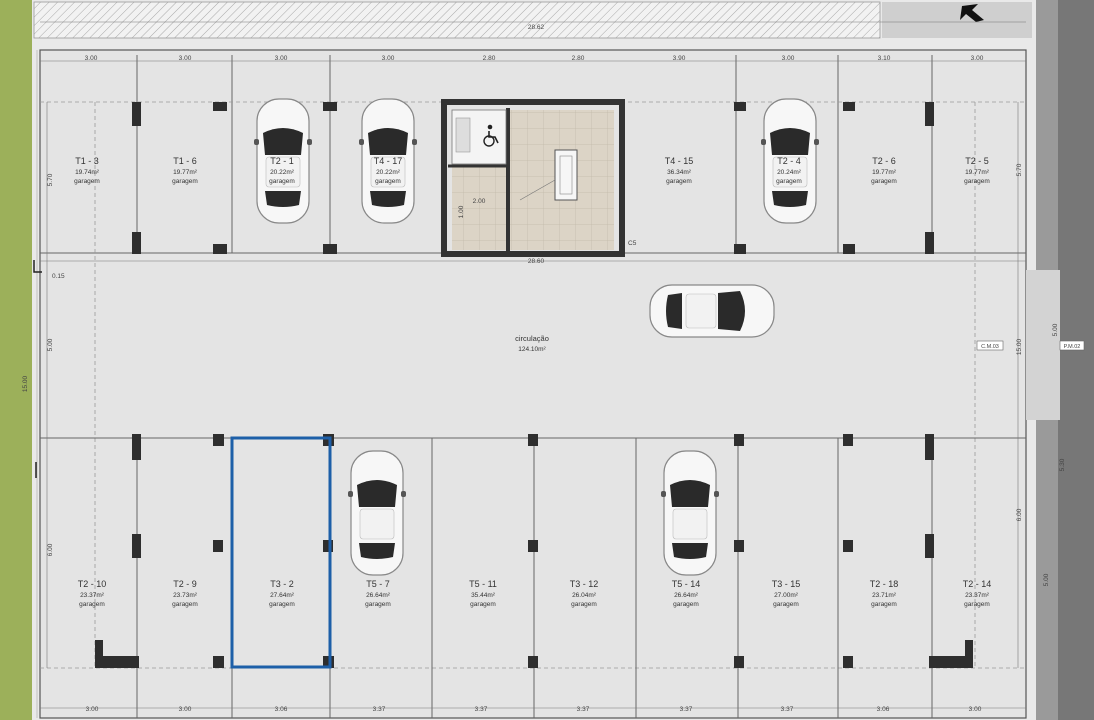 The image size is (1094, 720). Describe the element at coordinates (884, 58) in the screenshot. I see `top-width-dimension: 3.10` at that location.